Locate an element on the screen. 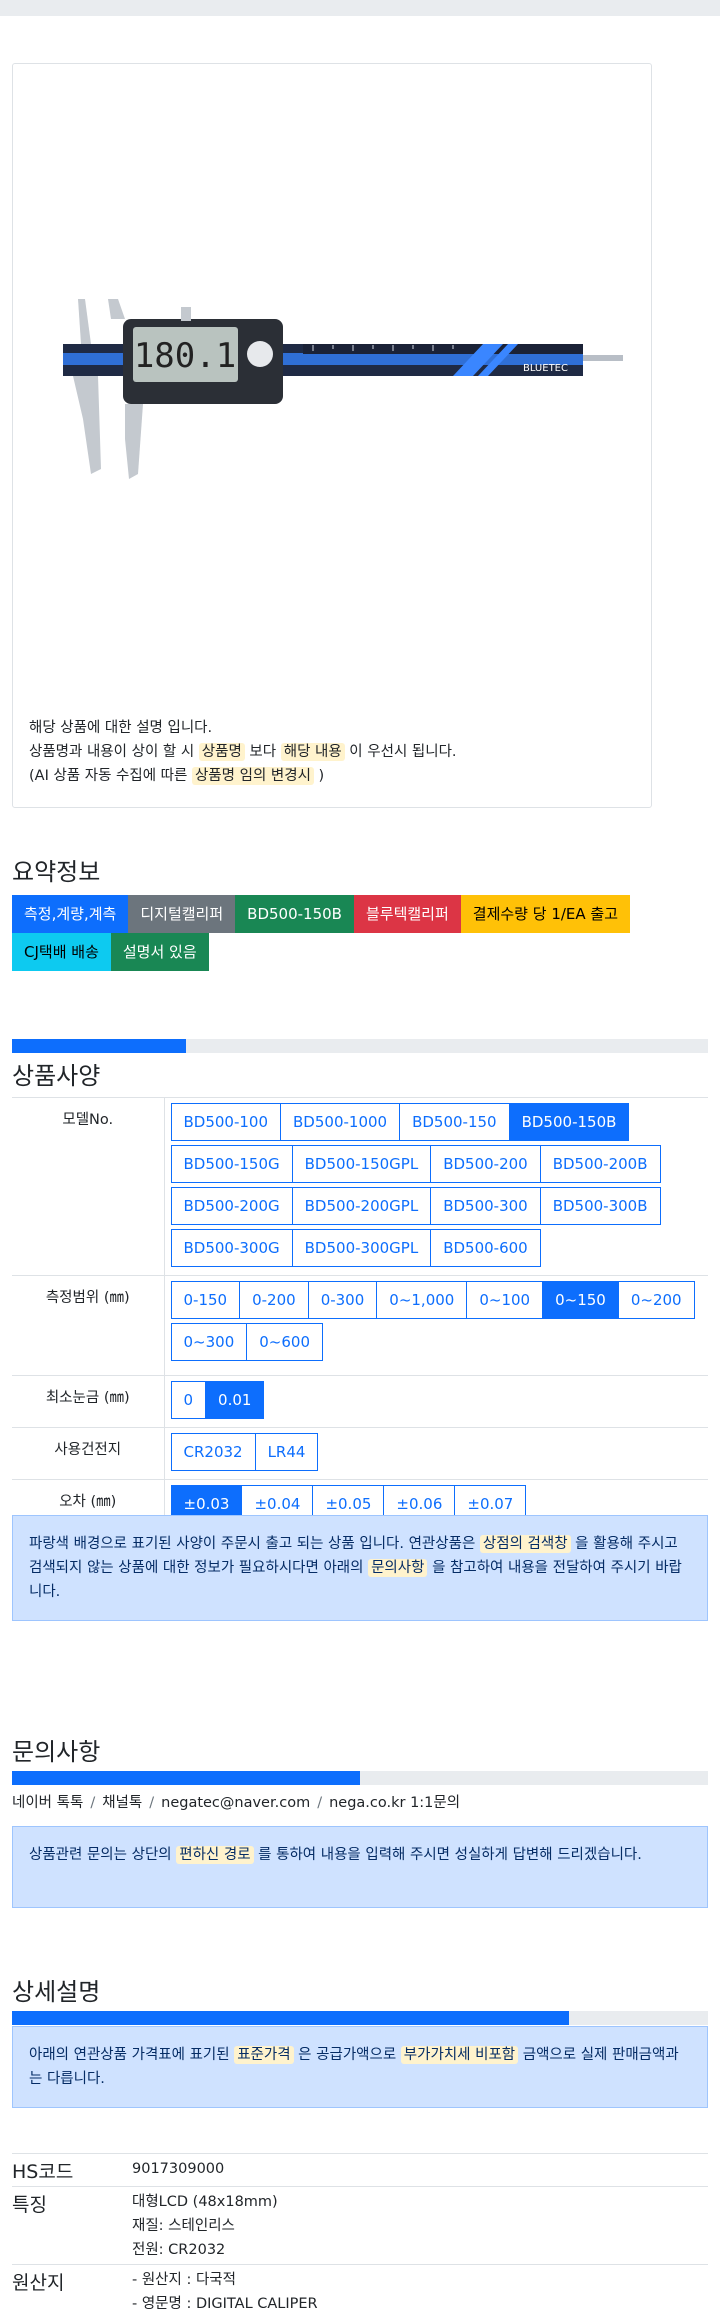  spec-option-button: 0-150 is located at coordinates (206, 1300).